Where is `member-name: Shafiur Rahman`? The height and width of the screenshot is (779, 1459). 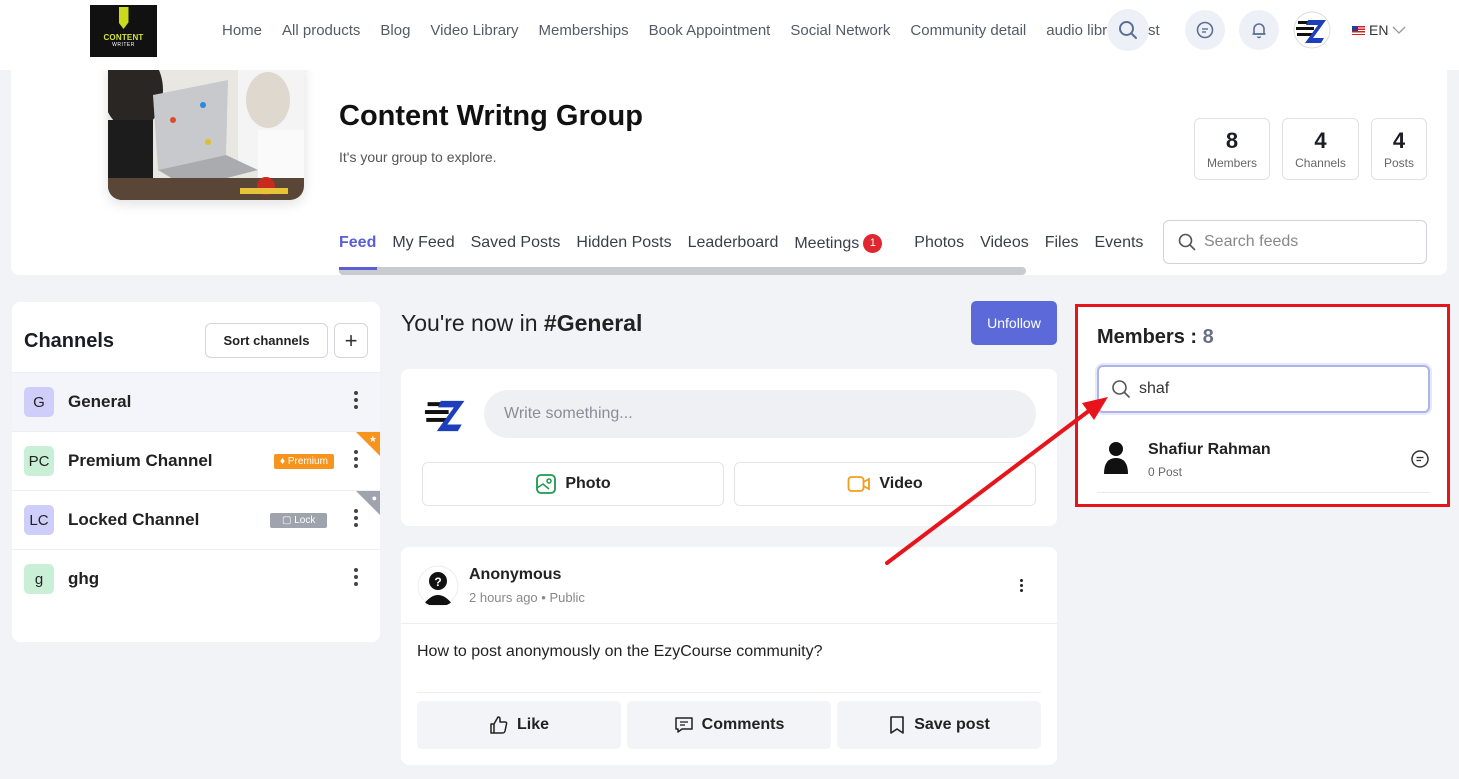
member-name: Shafiur Rahman is located at coordinates (1209, 450).